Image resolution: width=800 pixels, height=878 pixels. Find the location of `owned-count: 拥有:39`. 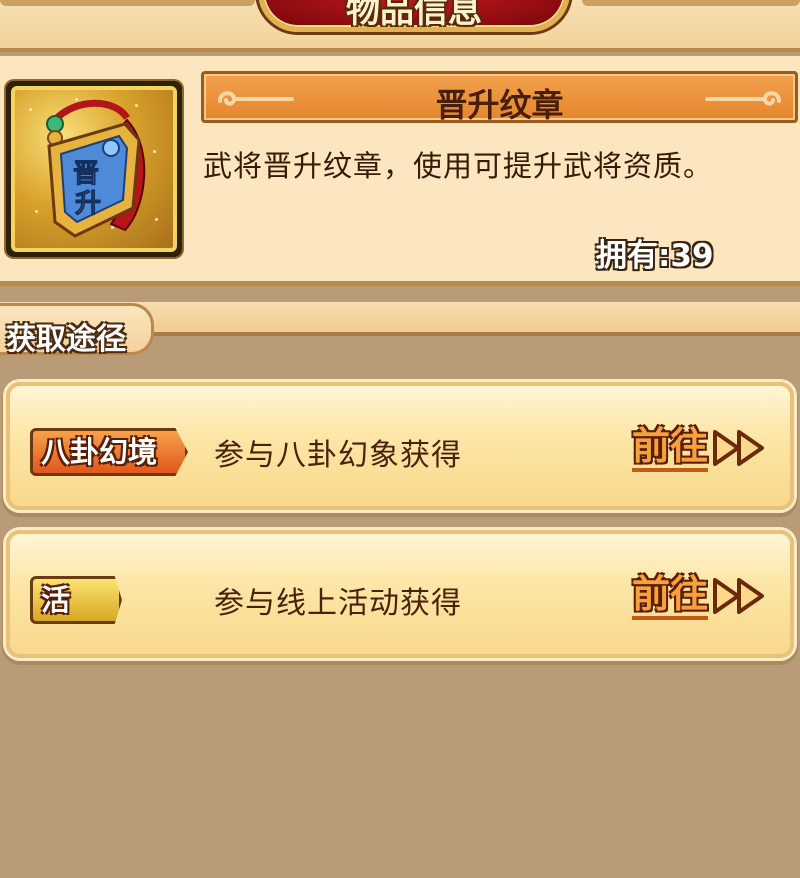

owned-count: 拥有:39 is located at coordinates (696, 252).